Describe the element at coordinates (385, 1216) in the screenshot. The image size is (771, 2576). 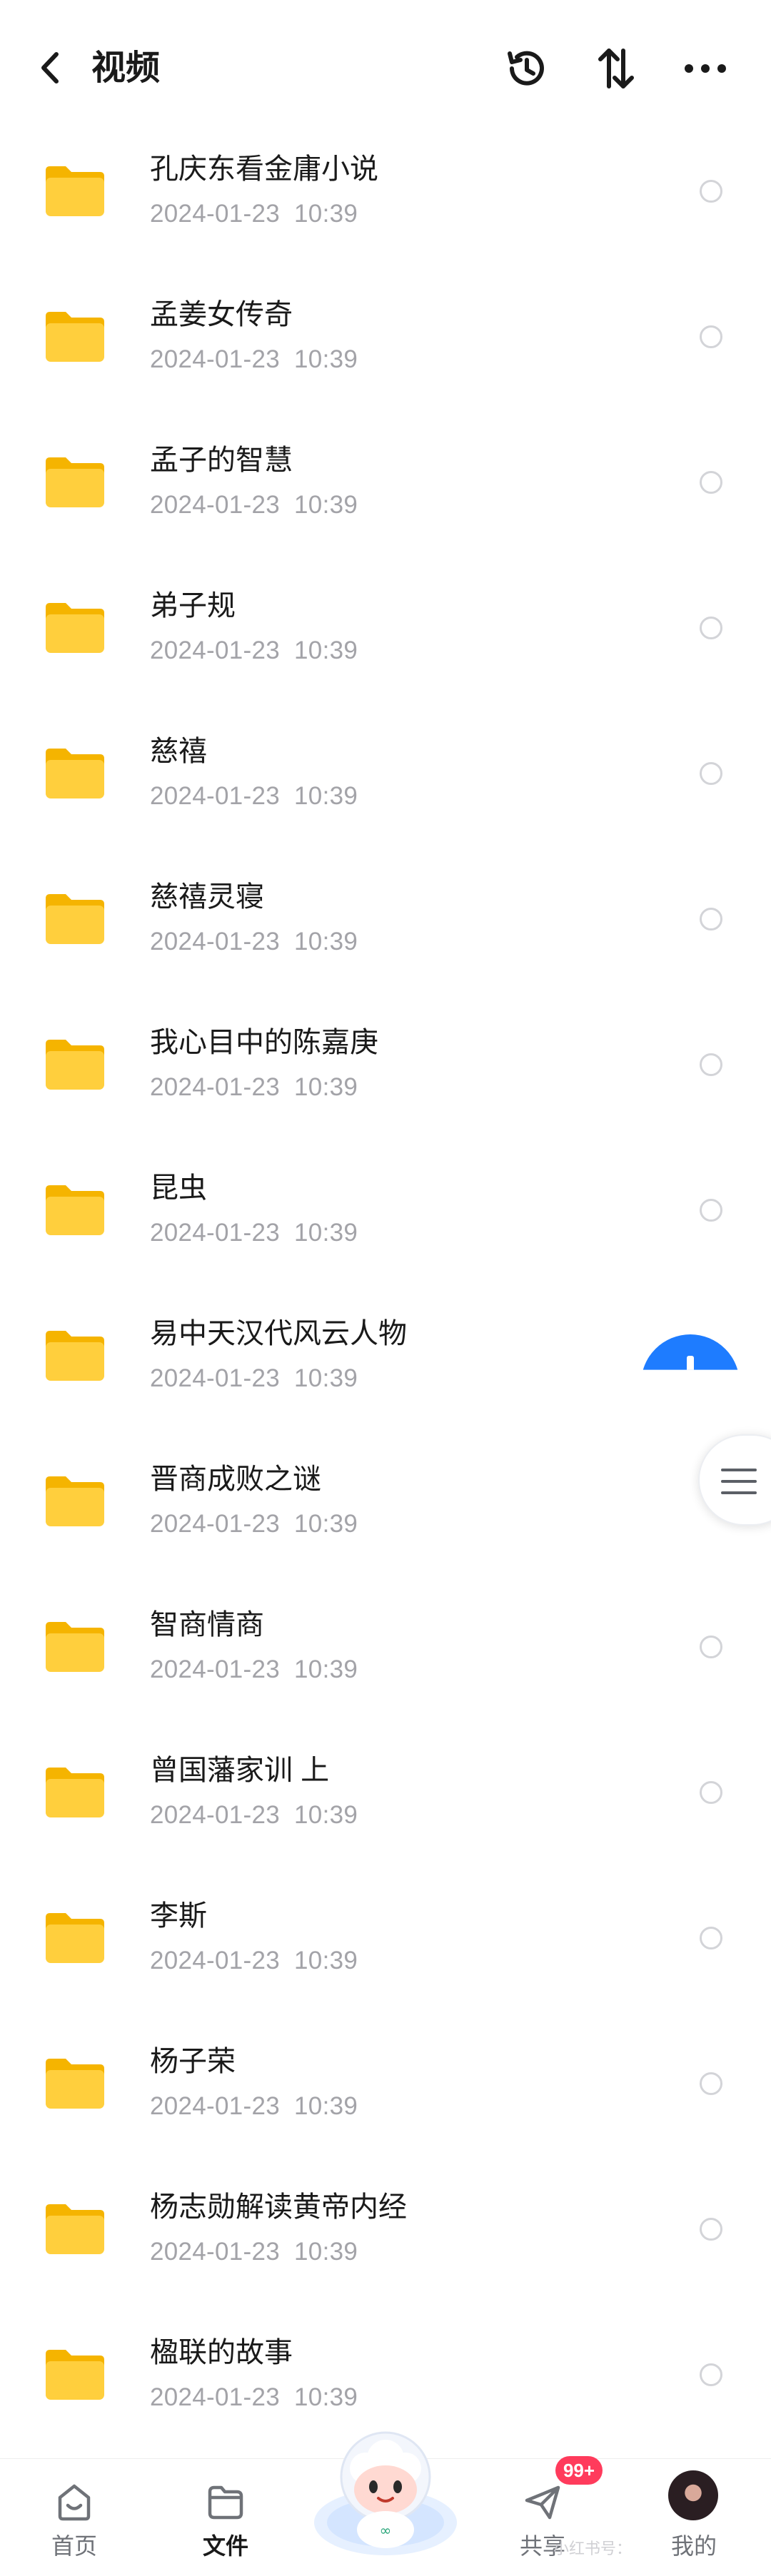
I see `folder-row: 昆虫 2024-01-23 10:39` at that location.